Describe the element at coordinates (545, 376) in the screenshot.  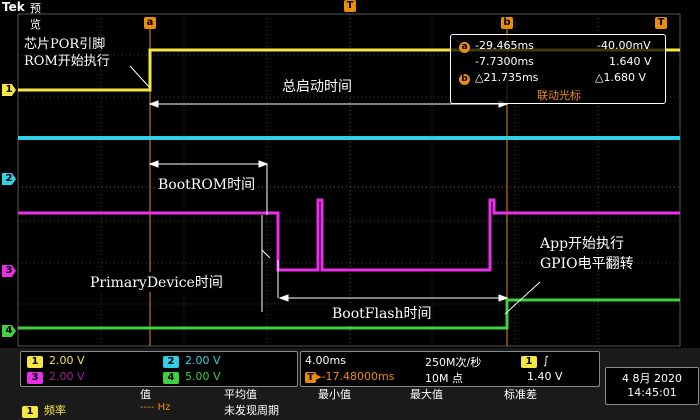
I see `trigger-level: 1.40 V` at that location.